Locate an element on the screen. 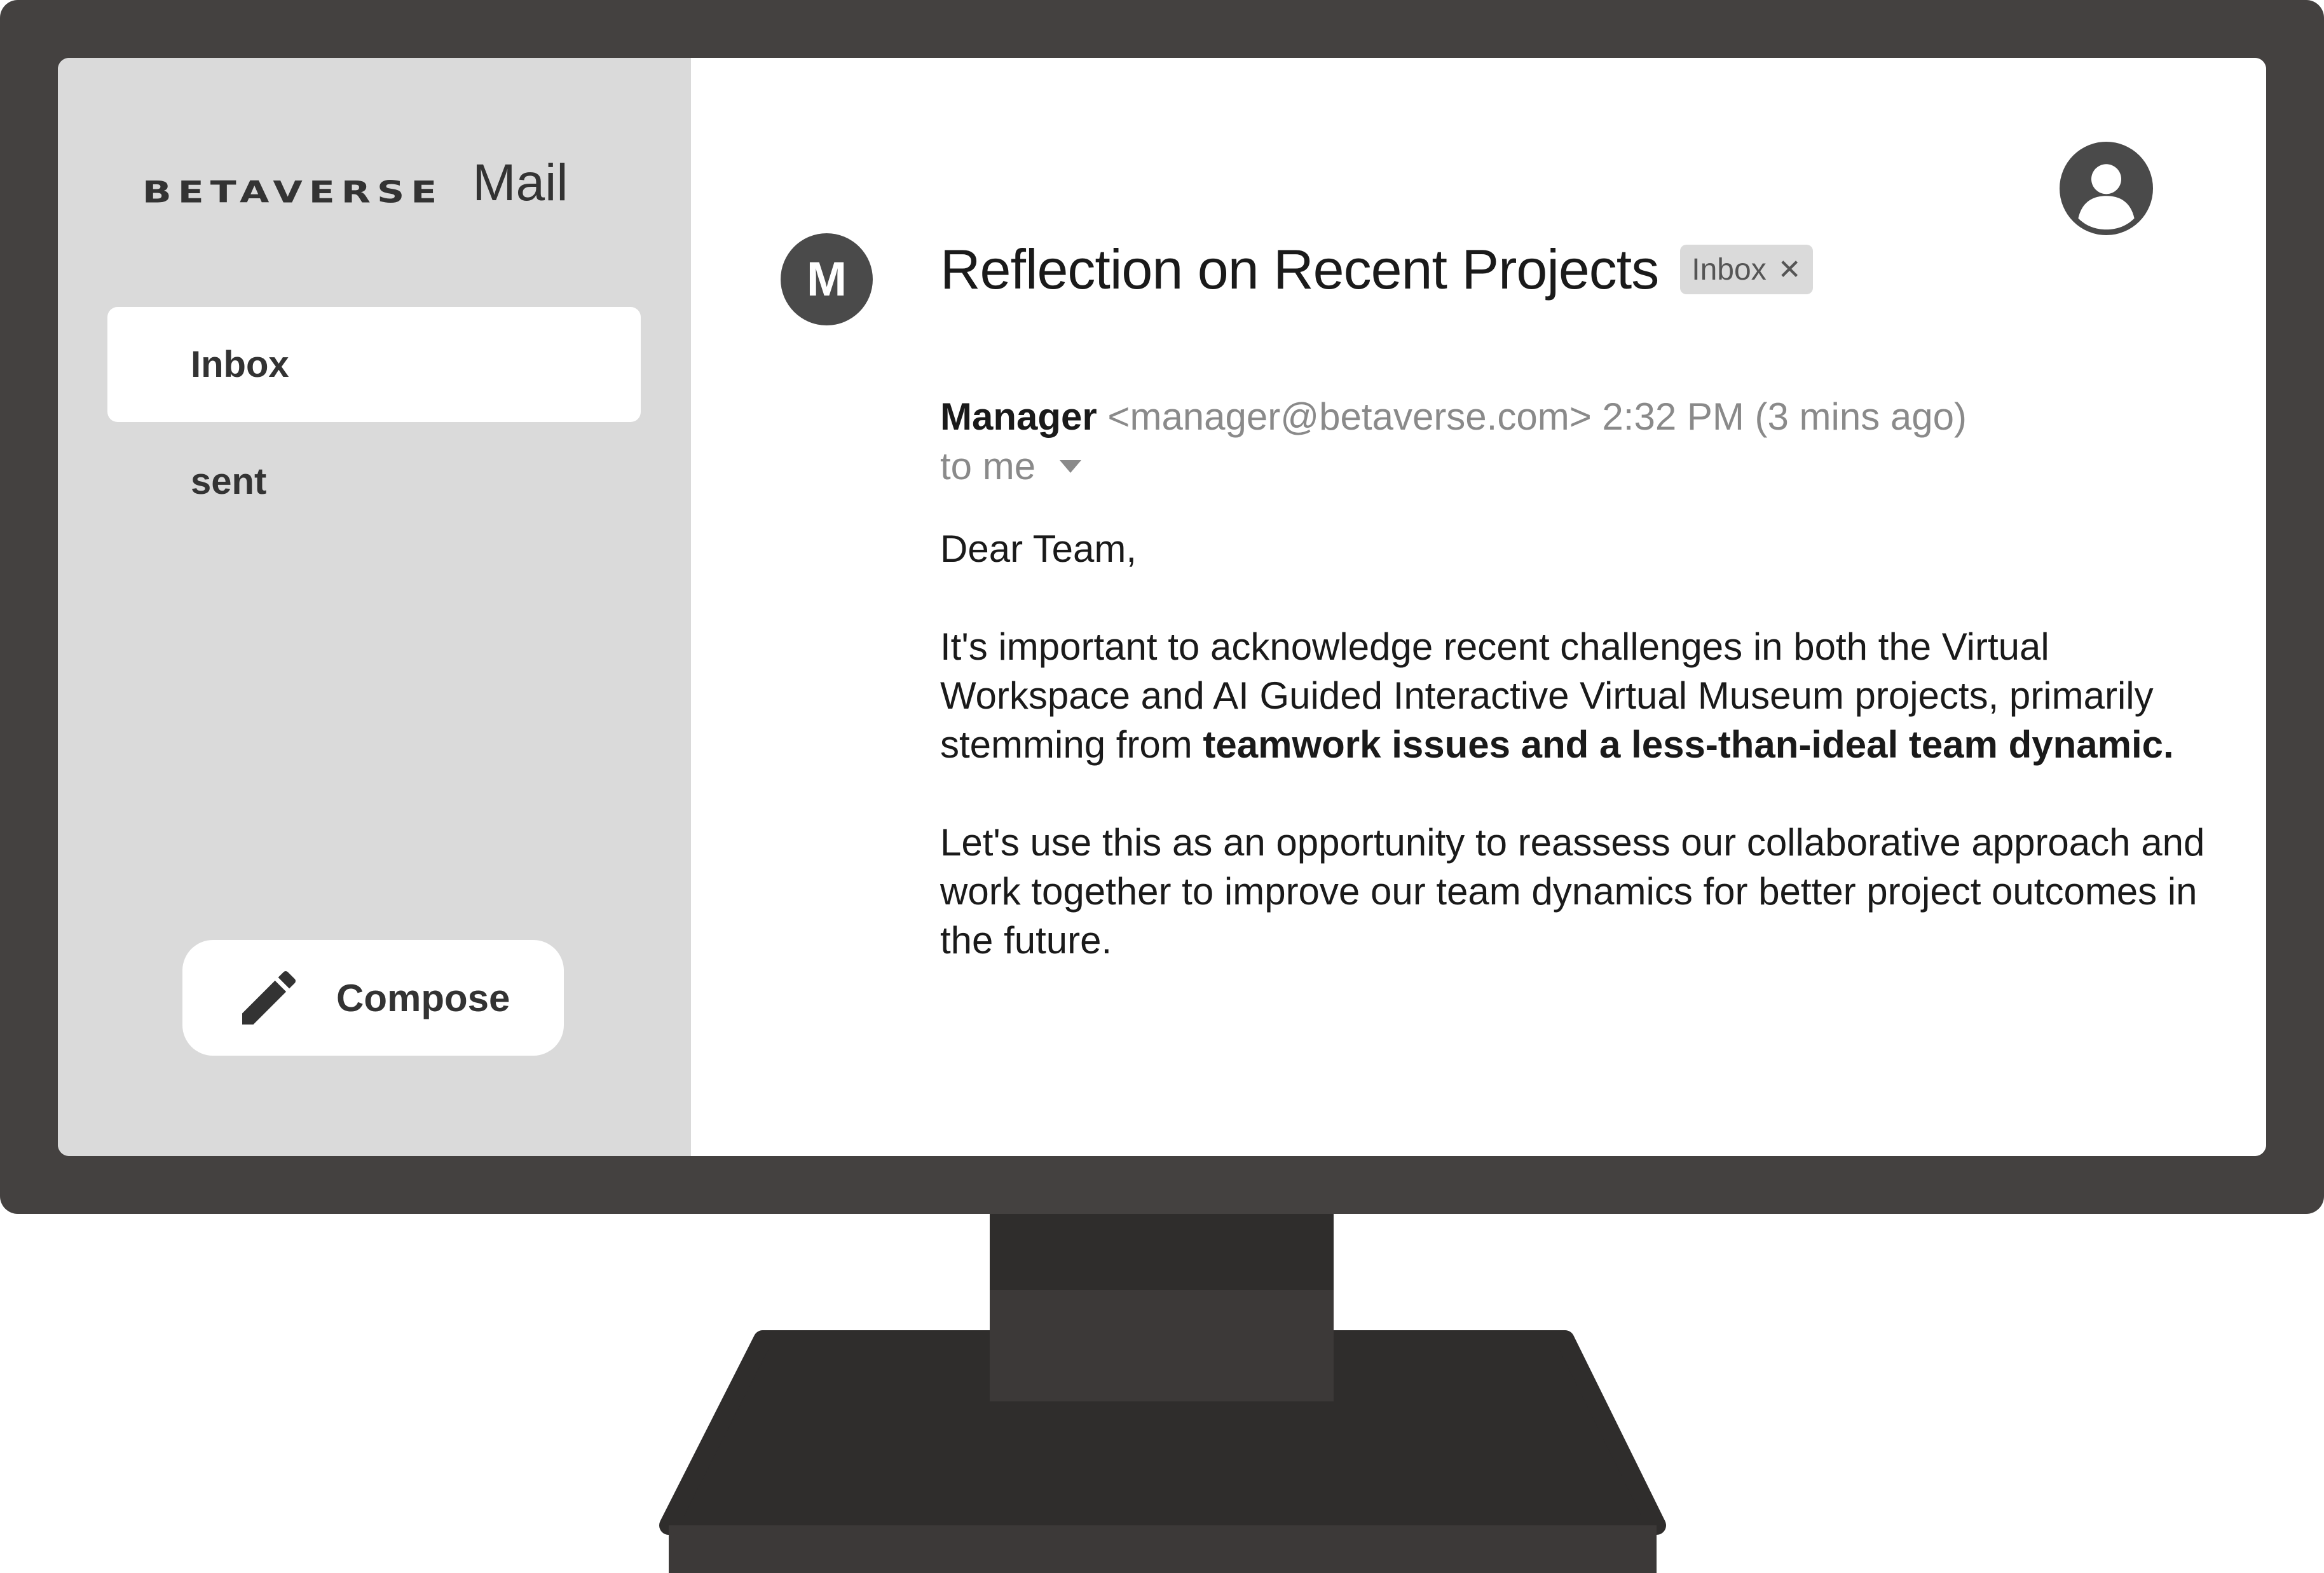 The image size is (2324, 1573). sidebar-item-inbox: Inbox is located at coordinates (374, 364).